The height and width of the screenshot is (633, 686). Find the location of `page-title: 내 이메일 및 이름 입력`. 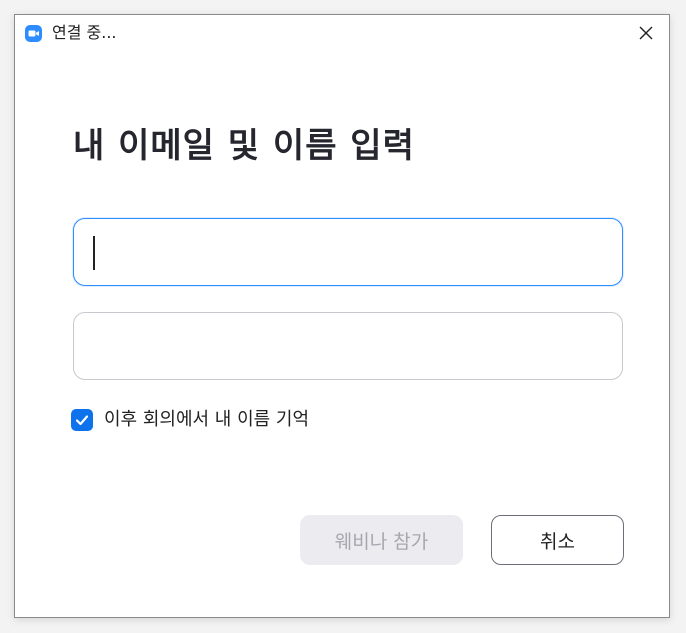

page-title: 내 이메일 및 이름 입력 is located at coordinates (244, 146).